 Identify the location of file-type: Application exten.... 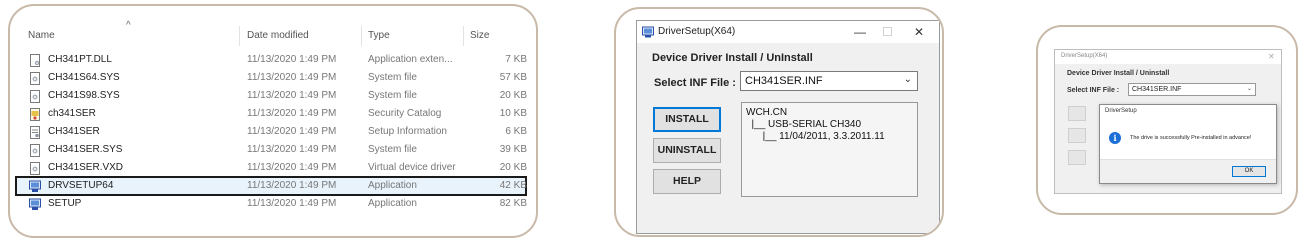
(410, 59).